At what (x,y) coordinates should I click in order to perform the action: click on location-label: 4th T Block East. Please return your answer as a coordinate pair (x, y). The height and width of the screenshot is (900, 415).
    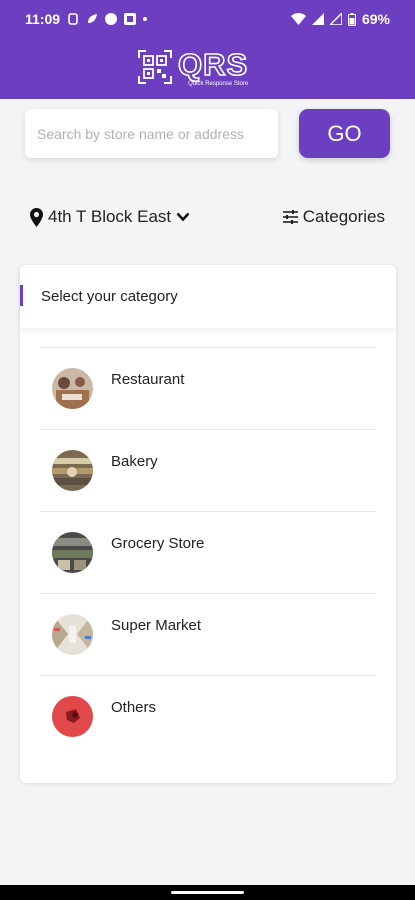
    Looking at the image, I should click on (110, 216).